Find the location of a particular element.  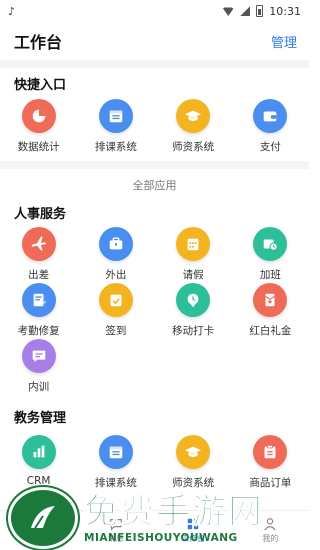

hr-item-mobile-clock-in: 移动打卡 is located at coordinates (193, 311).